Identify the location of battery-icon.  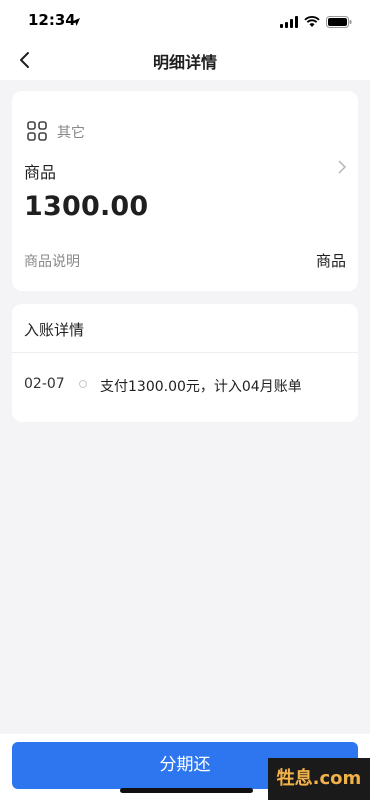
(339, 22).